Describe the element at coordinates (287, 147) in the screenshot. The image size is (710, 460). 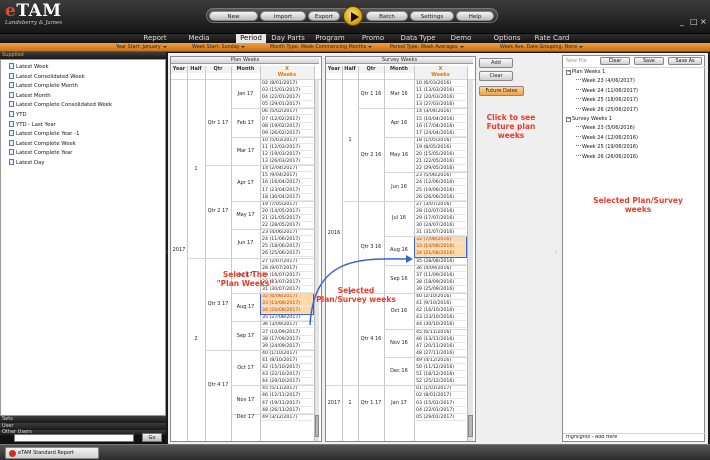
I see `plan-week-row: 11 (12/03/2017)` at that location.